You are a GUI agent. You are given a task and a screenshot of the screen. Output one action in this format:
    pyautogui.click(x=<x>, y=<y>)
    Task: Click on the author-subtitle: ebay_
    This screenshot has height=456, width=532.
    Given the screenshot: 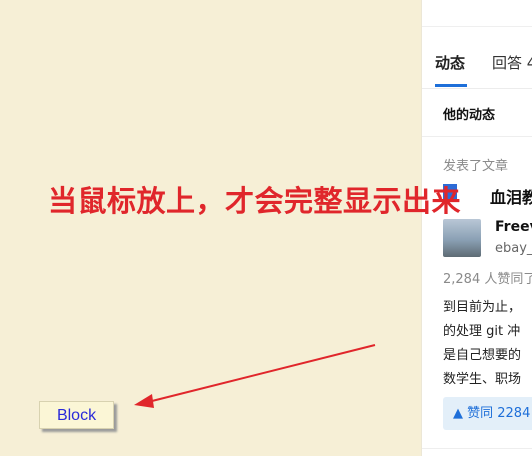 What is the action you would take?
    pyautogui.click(x=513, y=248)
    